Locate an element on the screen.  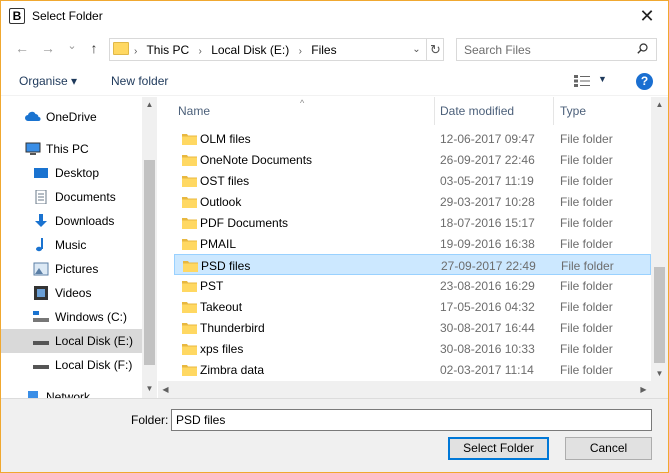
table-row: Takeout 17-05-2016 04:32 File folder is located at coordinates (412, 306).